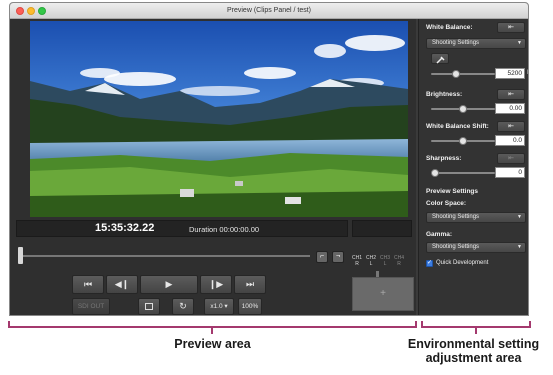  Describe the element at coordinates (182, 228) in the screenshot. I see `timecode-display: 15:35:32.22 Duration 00:00:00.00` at that location.